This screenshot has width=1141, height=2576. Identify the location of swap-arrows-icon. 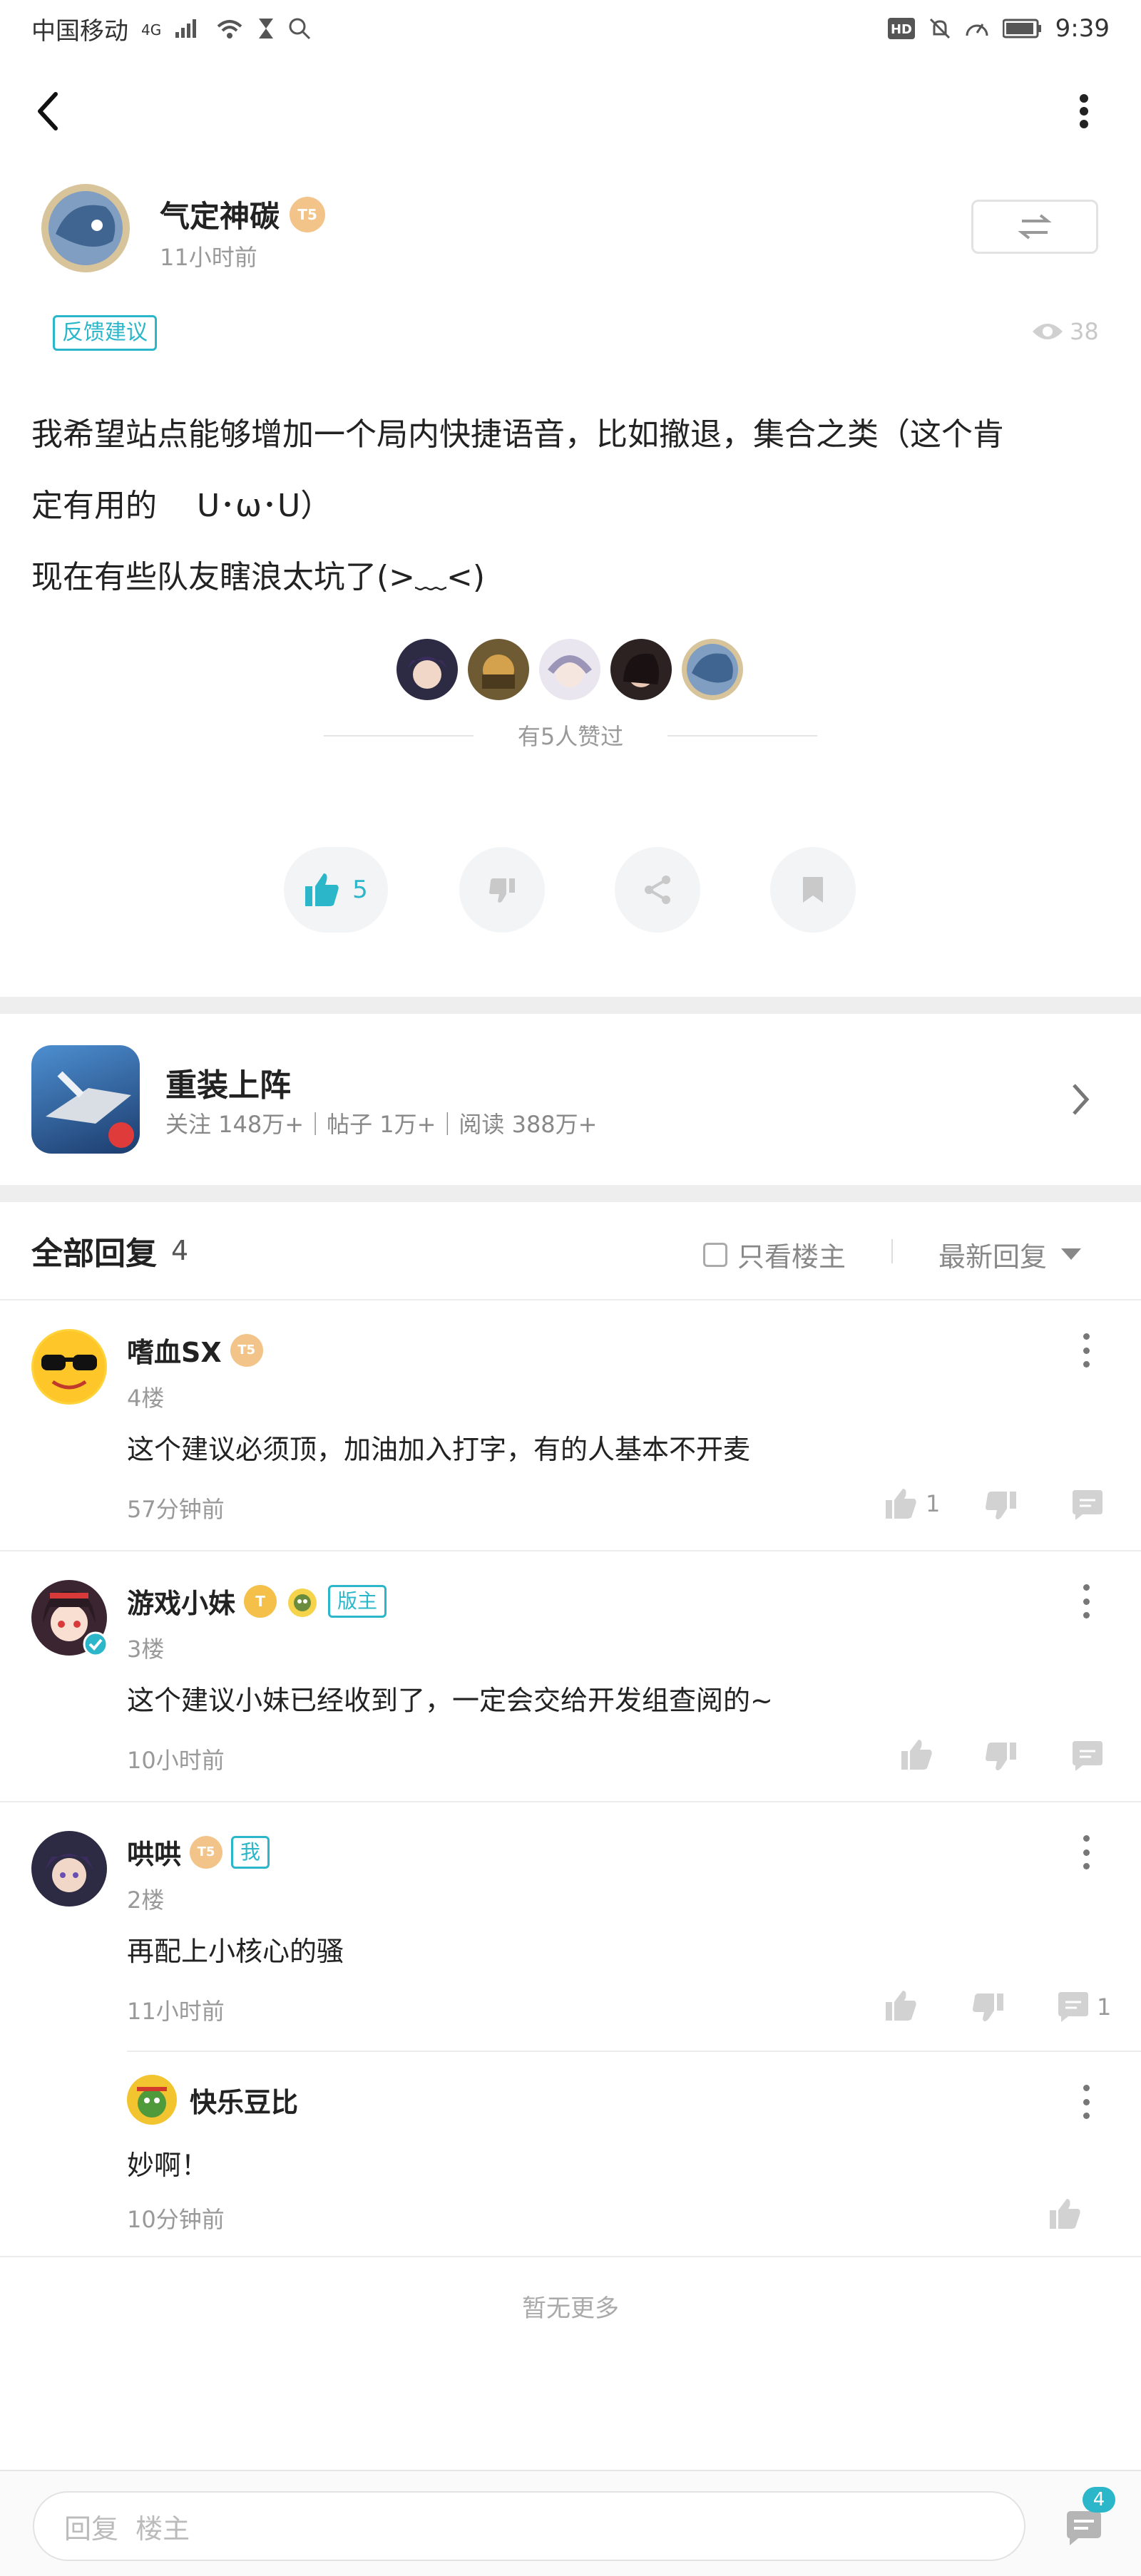
(1035, 227).